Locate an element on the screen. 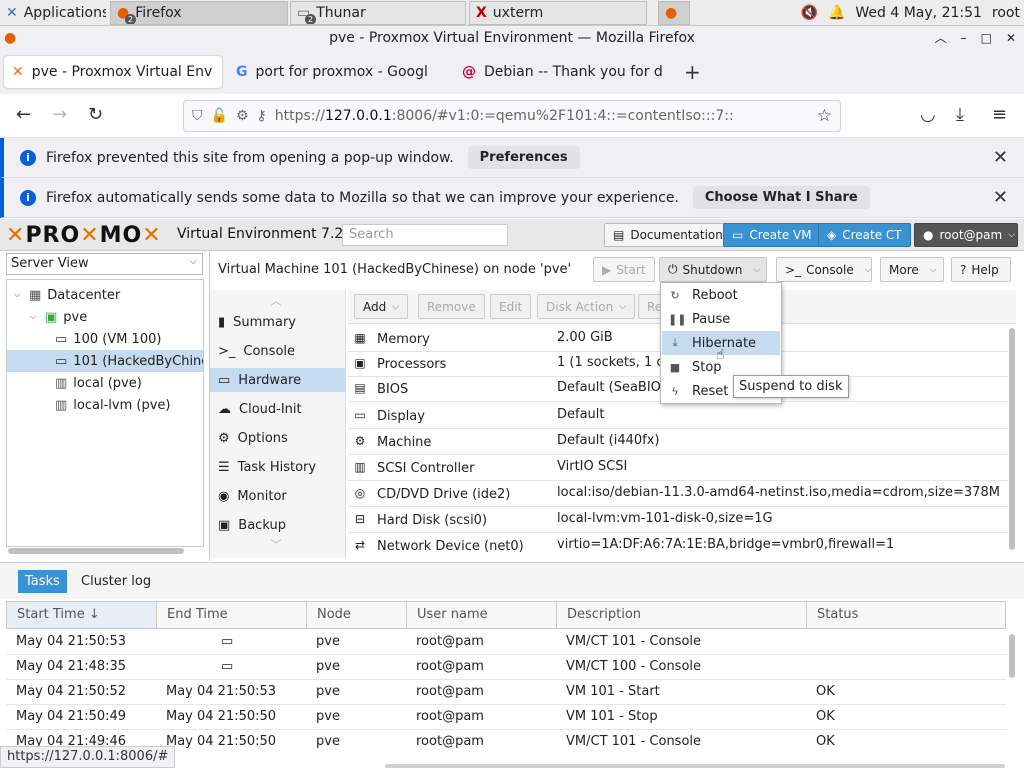 The width and height of the screenshot is (1024, 768). google-icon: G is located at coordinates (242, 72).